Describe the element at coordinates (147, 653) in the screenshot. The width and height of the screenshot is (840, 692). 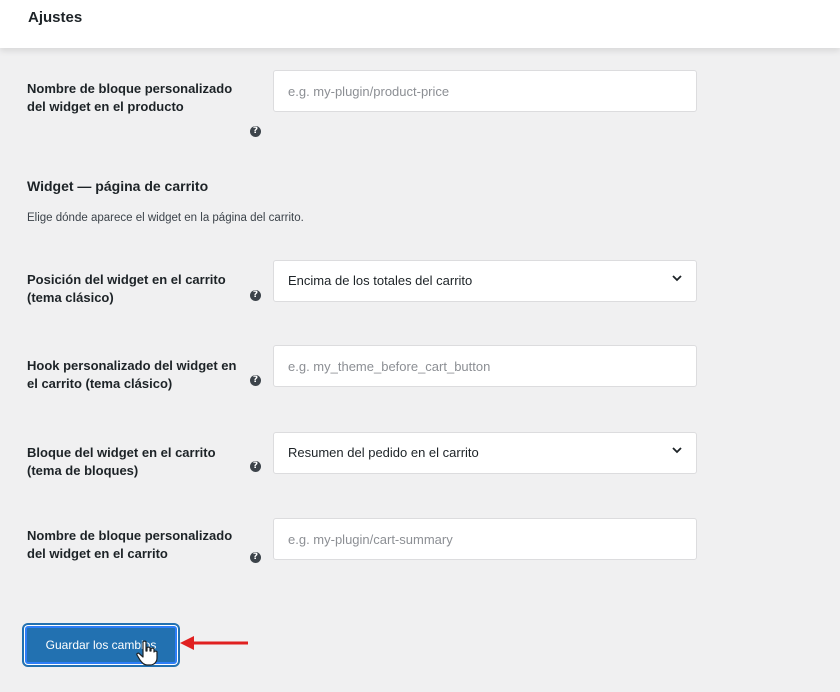
I see `hand-cursor-icon` at that location.